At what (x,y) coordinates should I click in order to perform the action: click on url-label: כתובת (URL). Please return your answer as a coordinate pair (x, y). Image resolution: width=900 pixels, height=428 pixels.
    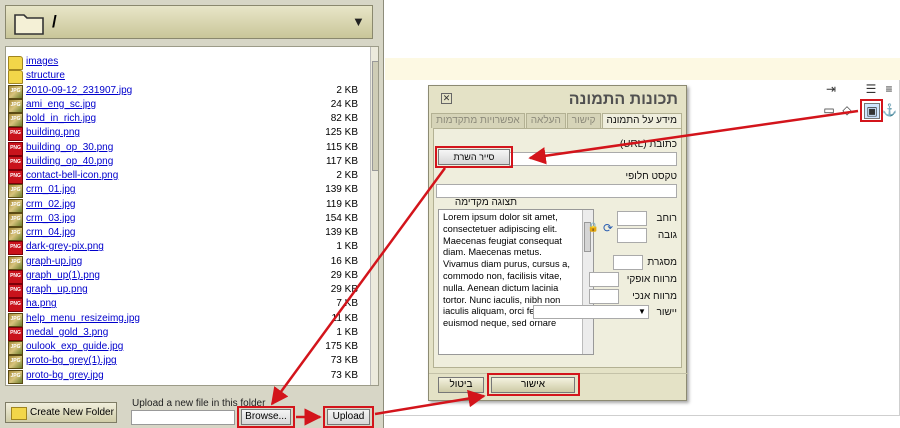
    Looking at the image, I should click on (648, 144).